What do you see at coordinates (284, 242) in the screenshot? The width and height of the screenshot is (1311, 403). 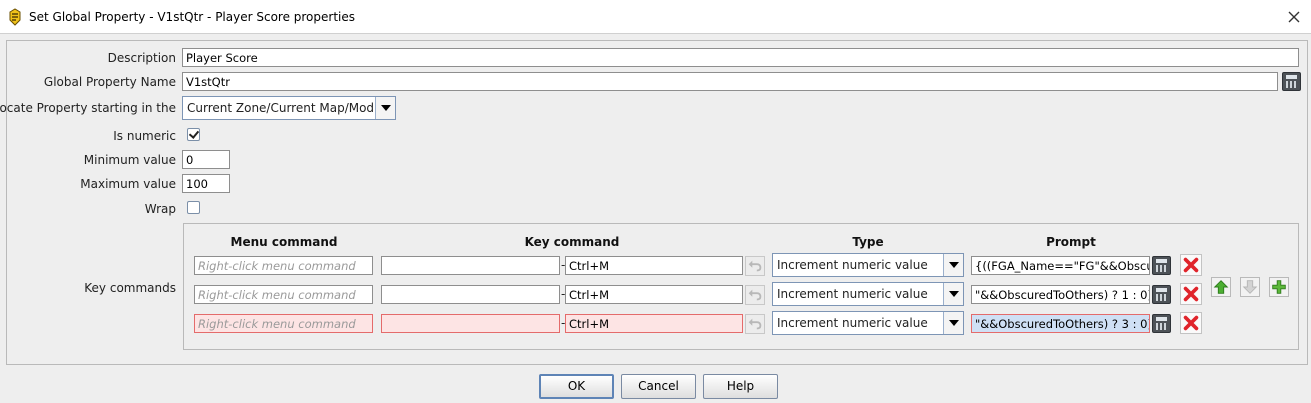 I see `col-header-menu: Menu command` at bounding box center [284, 242].